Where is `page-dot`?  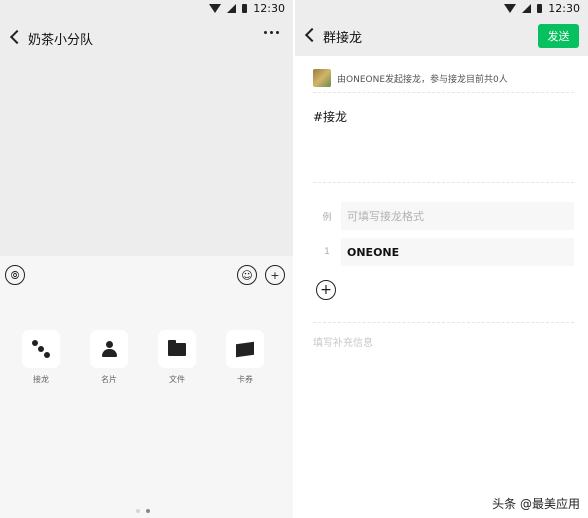
page-dot is located at coordinates (138, 511).